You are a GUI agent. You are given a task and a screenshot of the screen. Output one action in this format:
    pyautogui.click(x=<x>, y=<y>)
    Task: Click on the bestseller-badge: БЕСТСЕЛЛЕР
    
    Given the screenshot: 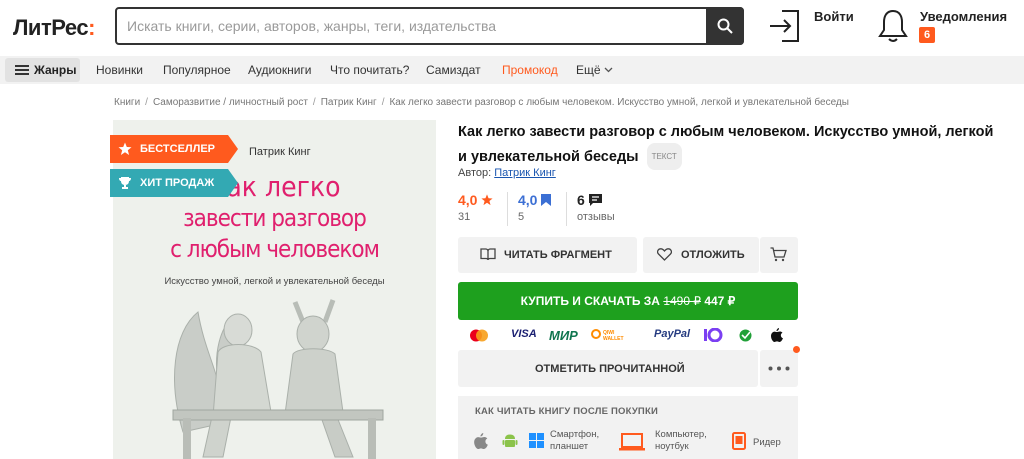 What is the action you would take?
    pyautogui.click(x=174, y=149)
    